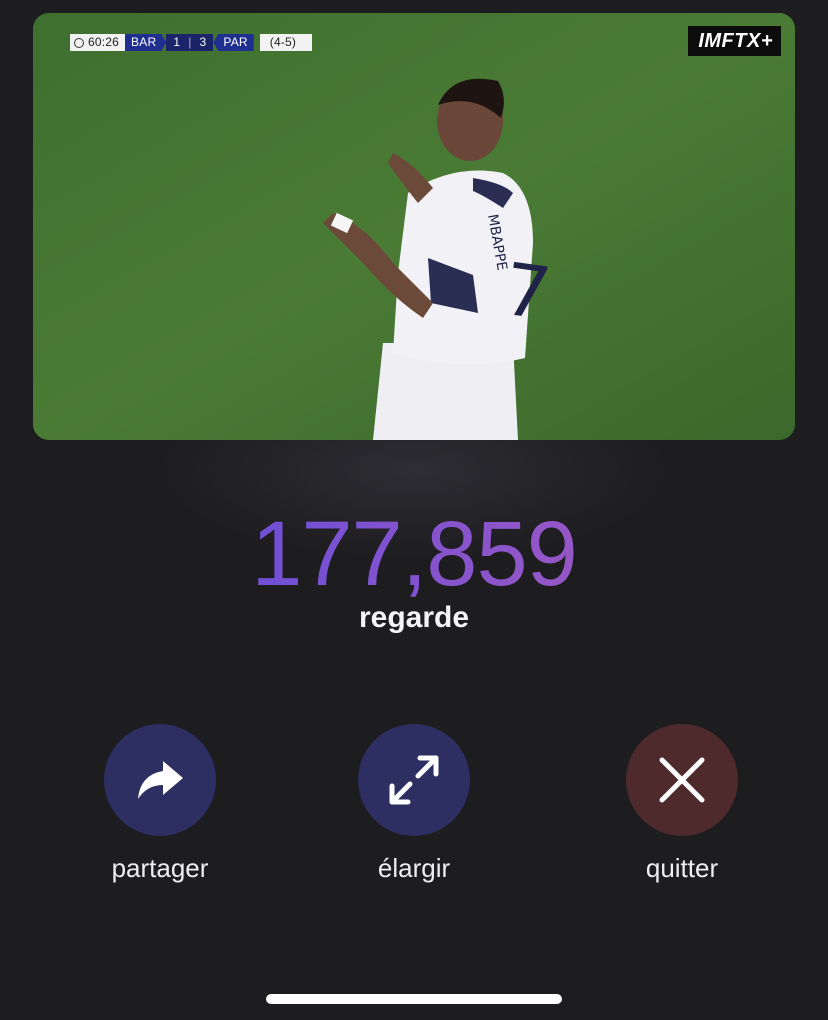 Image resolution: width=828 pixels, height=1020 pixels. I want to click on share-button, so click(160, 780).